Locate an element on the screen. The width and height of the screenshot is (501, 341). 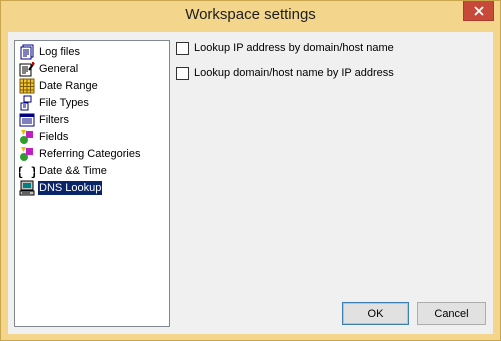
close-icon is located at coordinates (478, 10).